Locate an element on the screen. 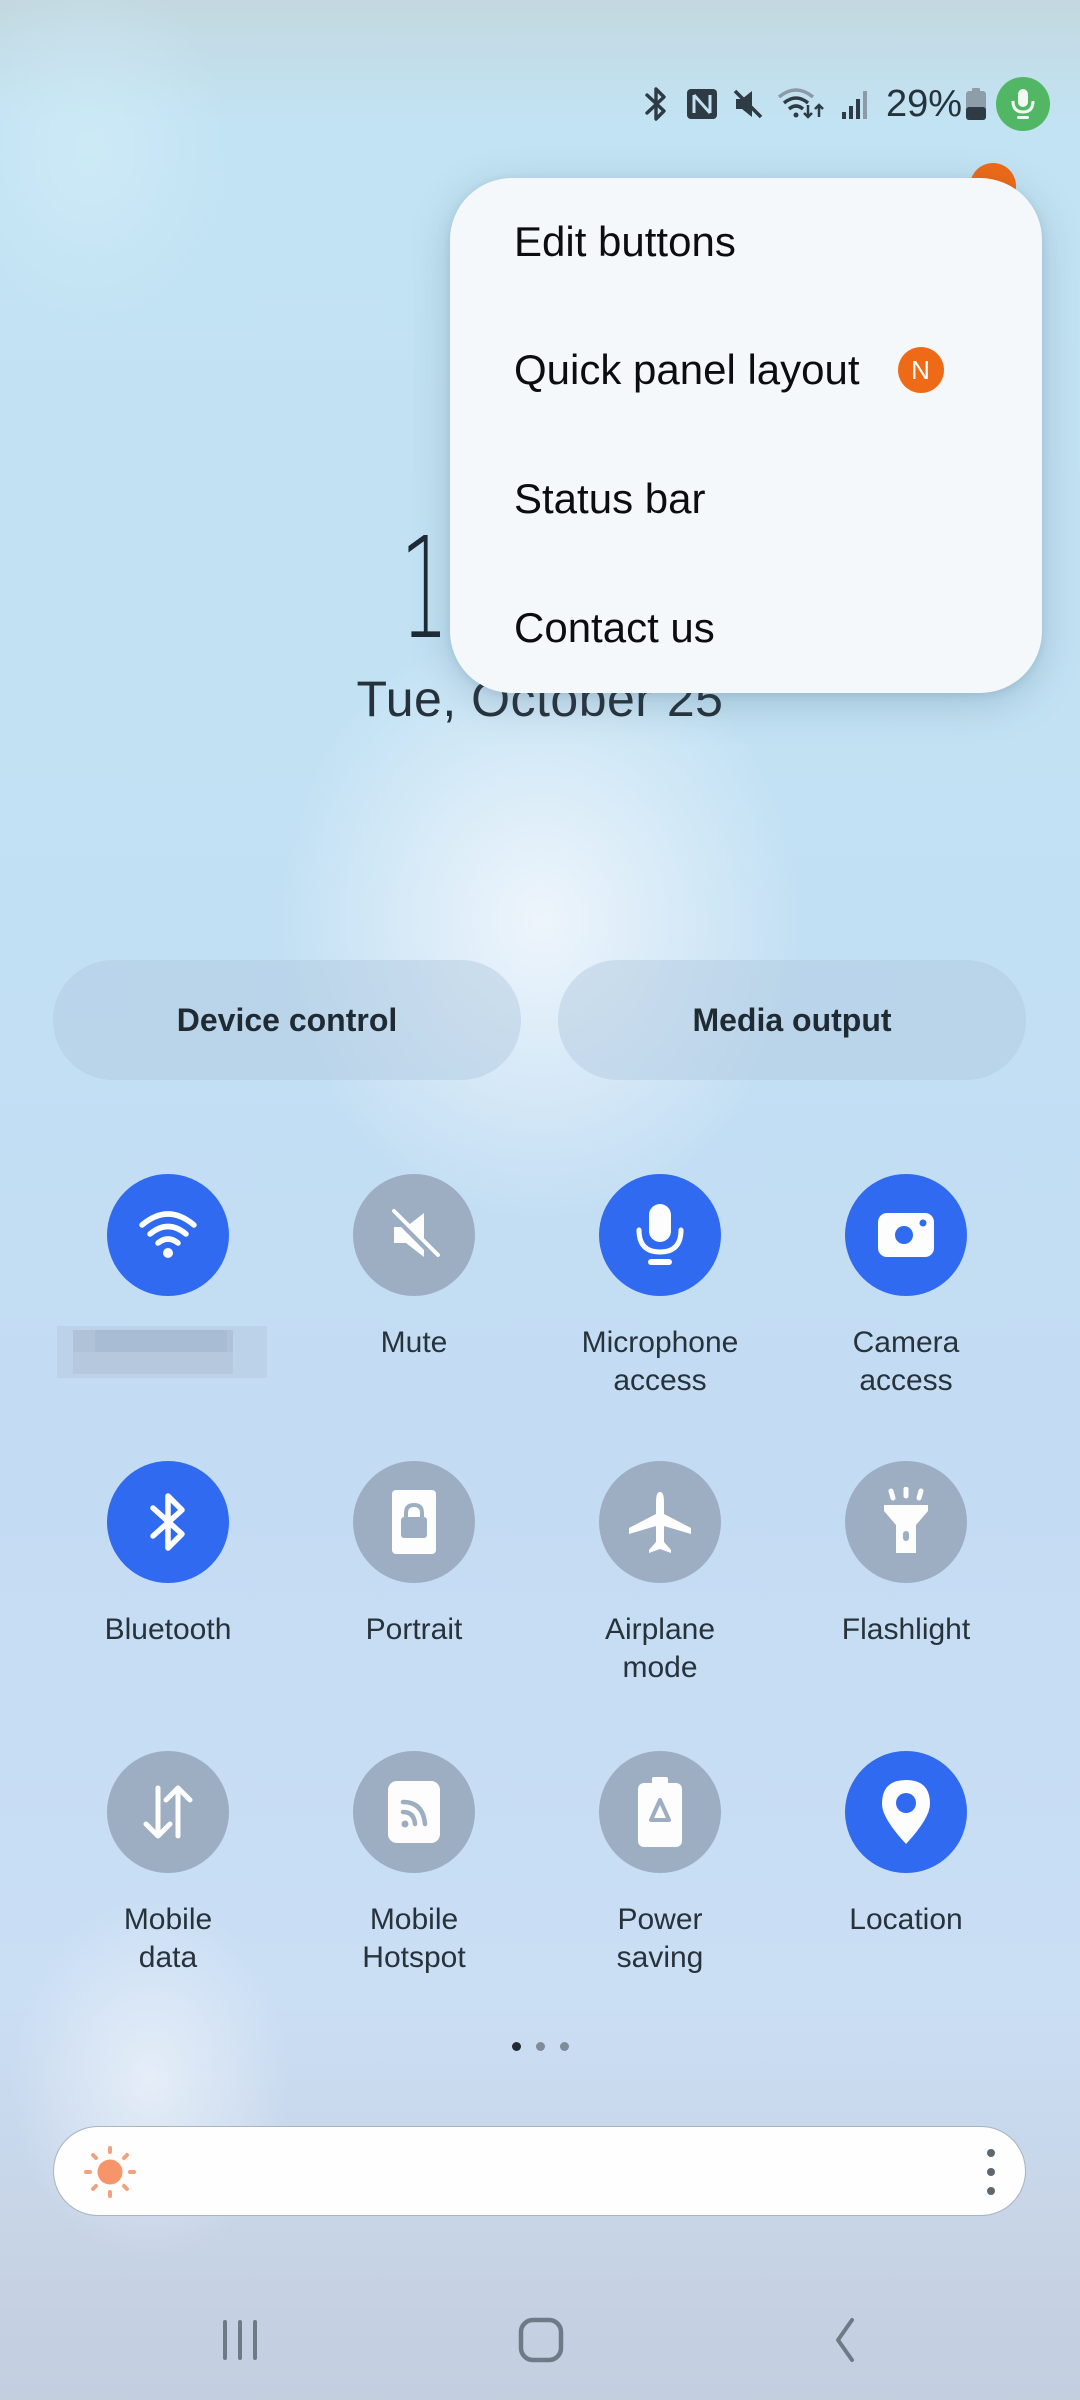 The image size is (1080, 2400). page-indicator is located at coordinates (540, 2046).